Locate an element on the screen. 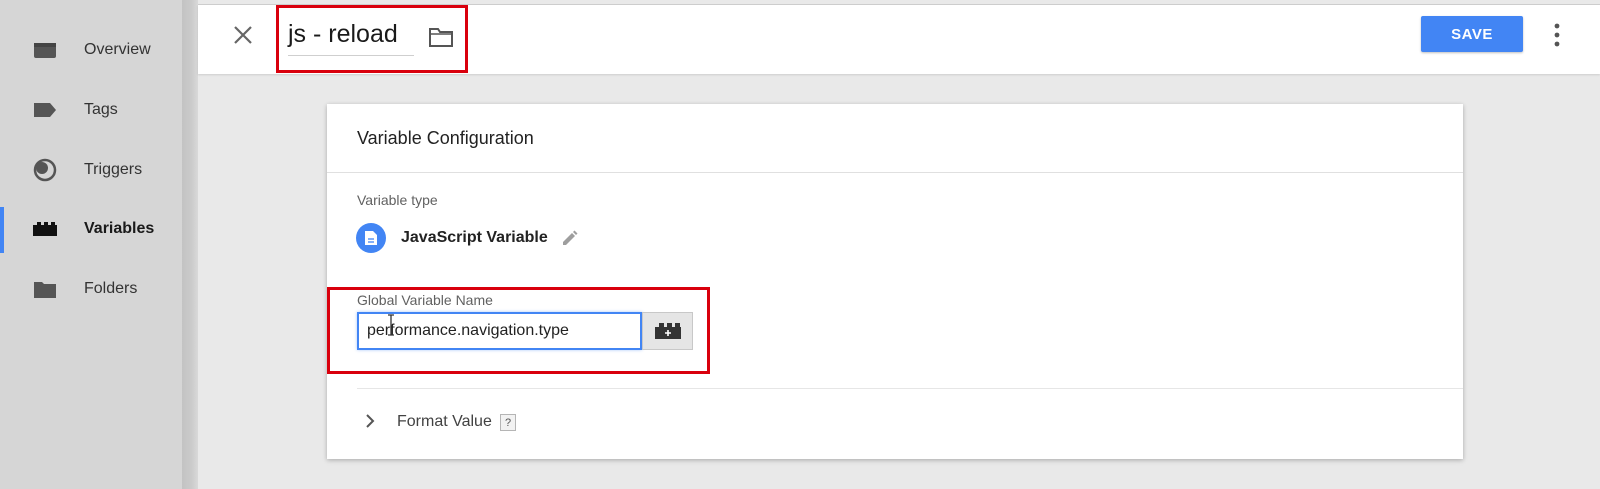  sidebar-edge is located at coordinates (190, 244).